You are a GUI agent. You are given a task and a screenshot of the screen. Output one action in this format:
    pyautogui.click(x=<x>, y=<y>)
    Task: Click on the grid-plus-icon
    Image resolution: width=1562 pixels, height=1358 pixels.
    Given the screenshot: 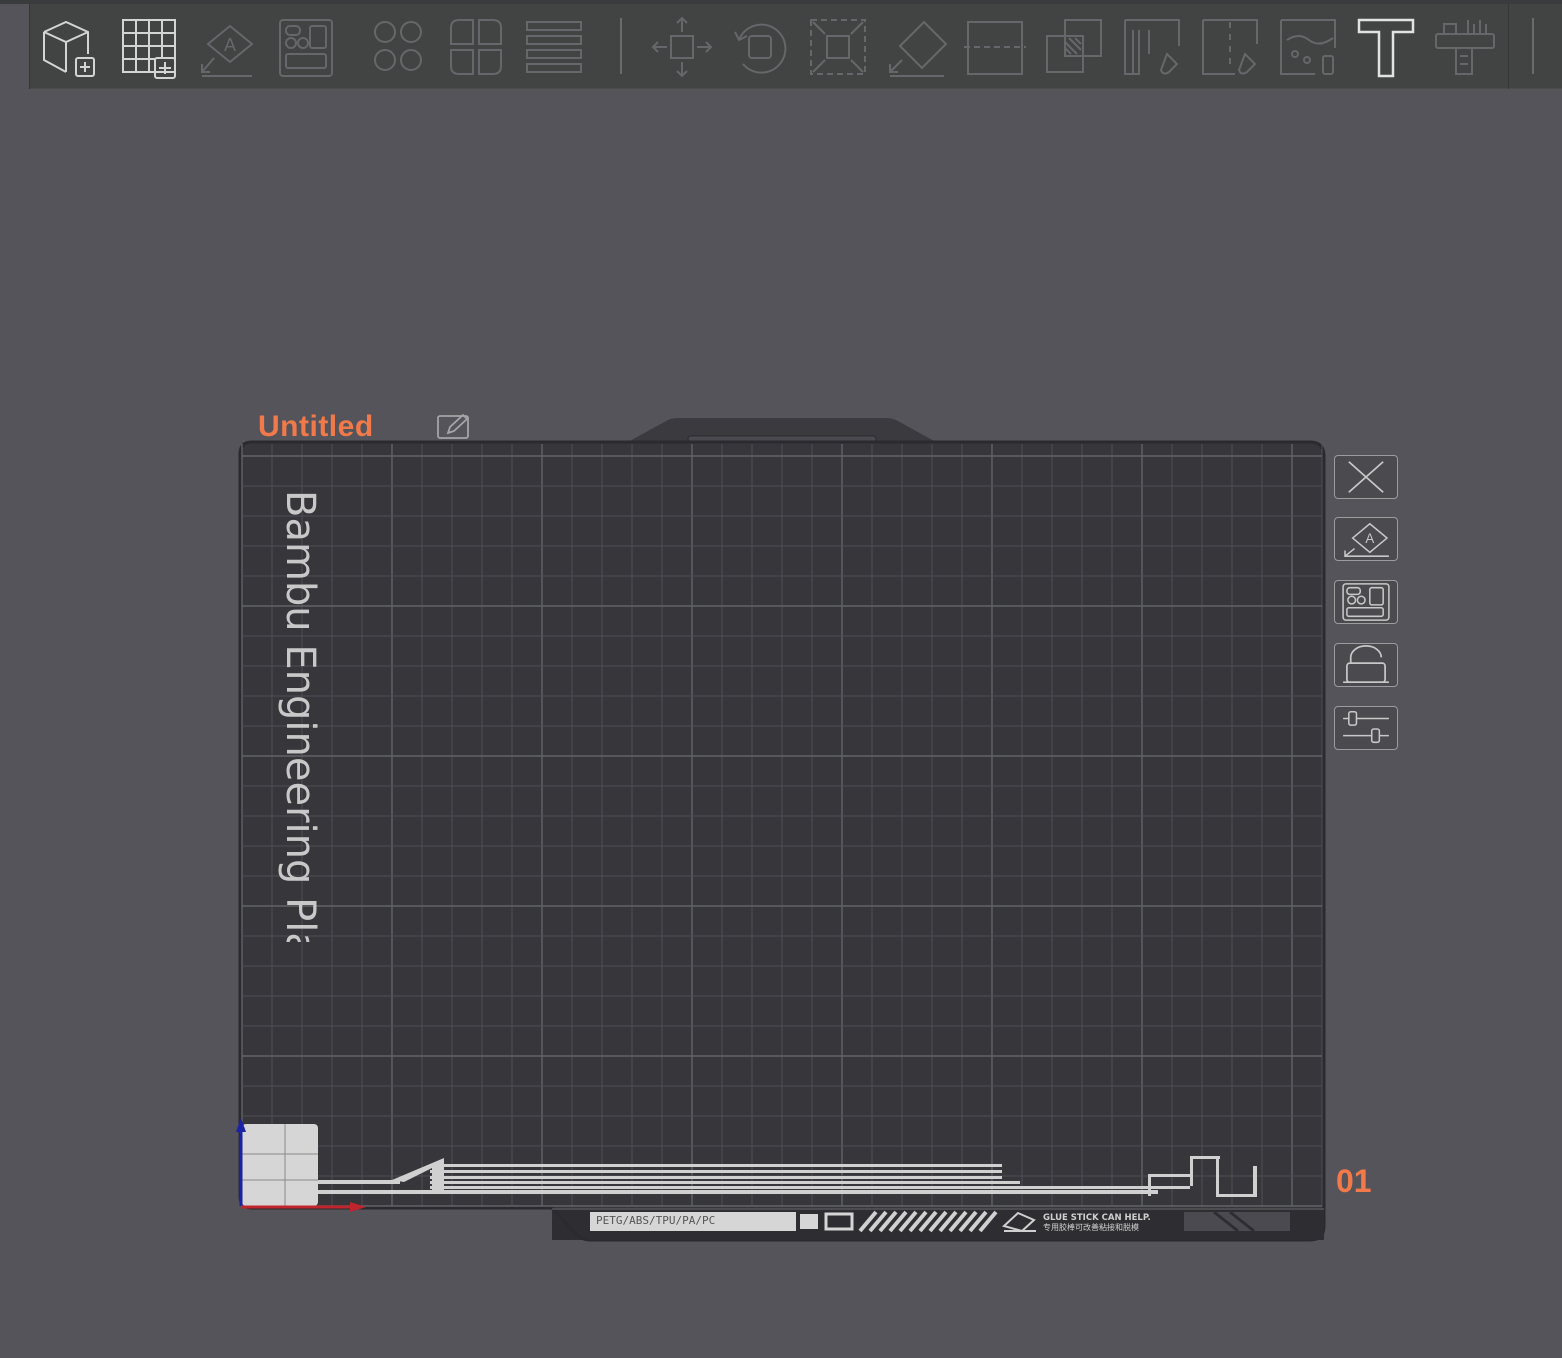 What is the action you would take?
    pyautogui.click(x=149, y=49)
    